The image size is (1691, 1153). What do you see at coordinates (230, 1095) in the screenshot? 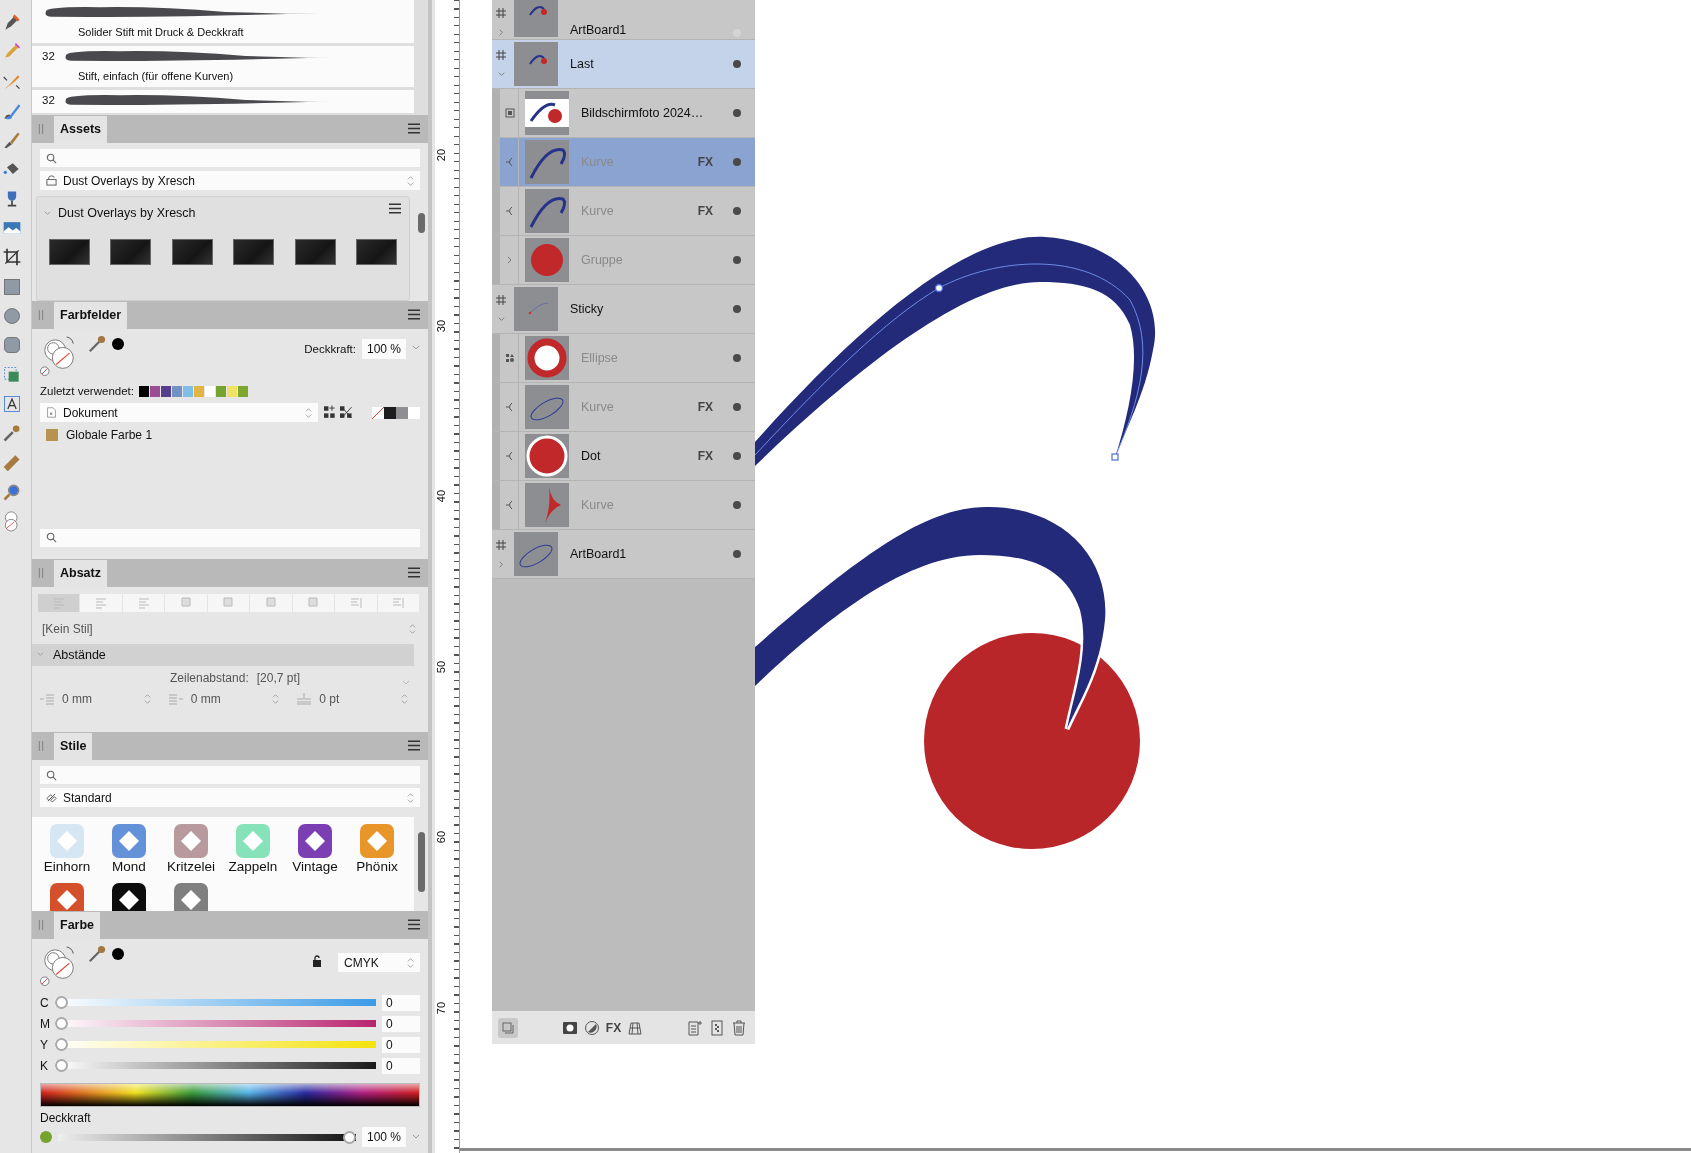
I see `color-spectrum` at bounding box center [230, 1095].